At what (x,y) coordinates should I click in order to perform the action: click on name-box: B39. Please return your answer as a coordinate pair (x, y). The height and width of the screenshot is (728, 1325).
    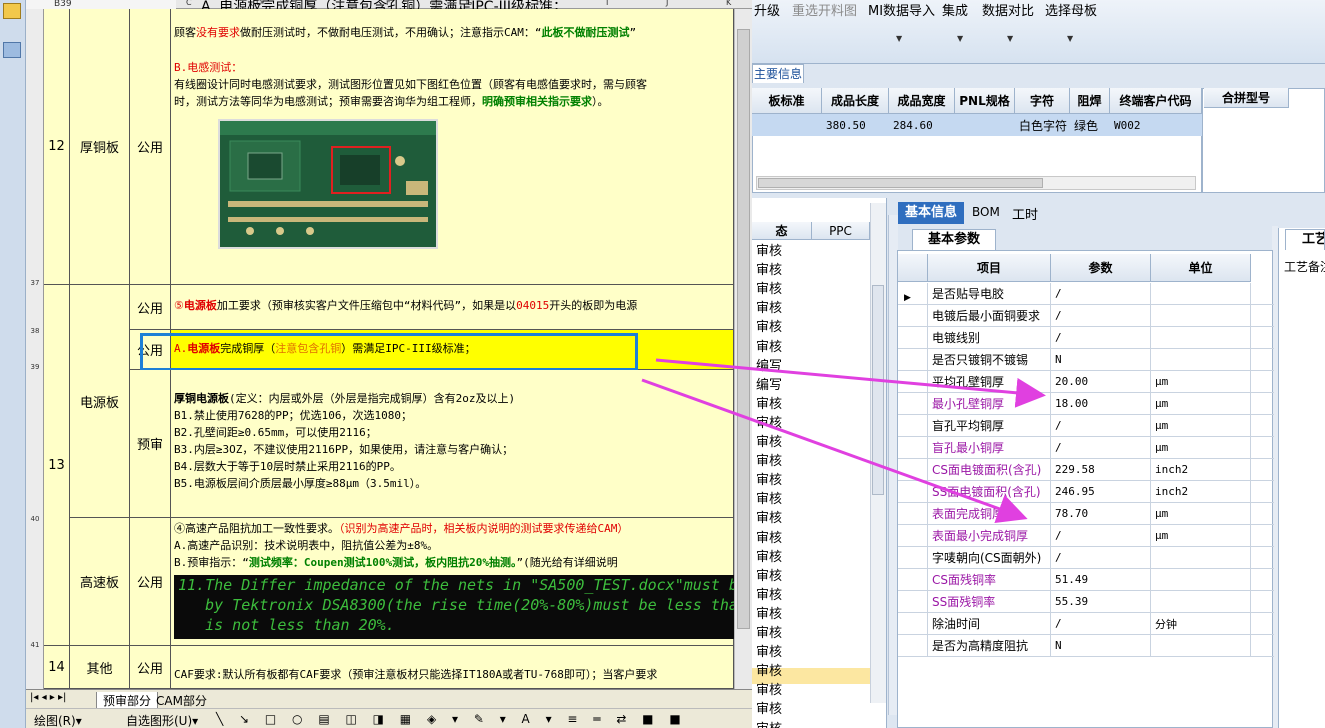
    Looking at the image, I should click on (101, 4).